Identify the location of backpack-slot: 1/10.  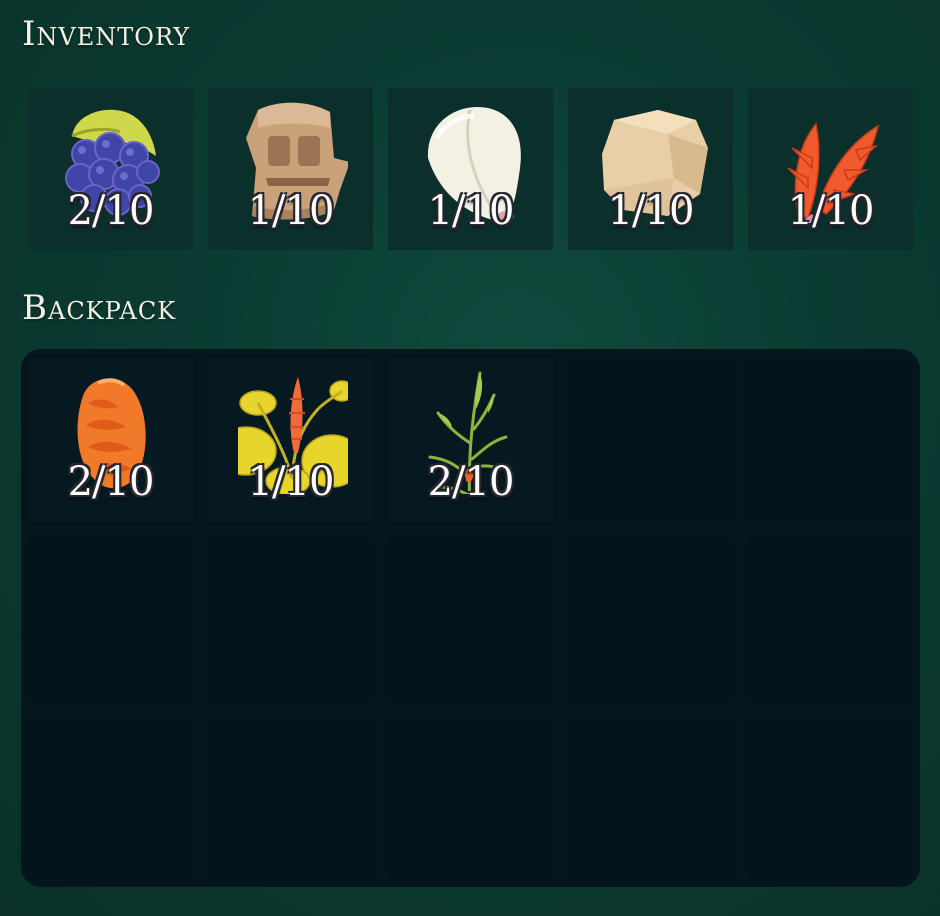
(290, 440).